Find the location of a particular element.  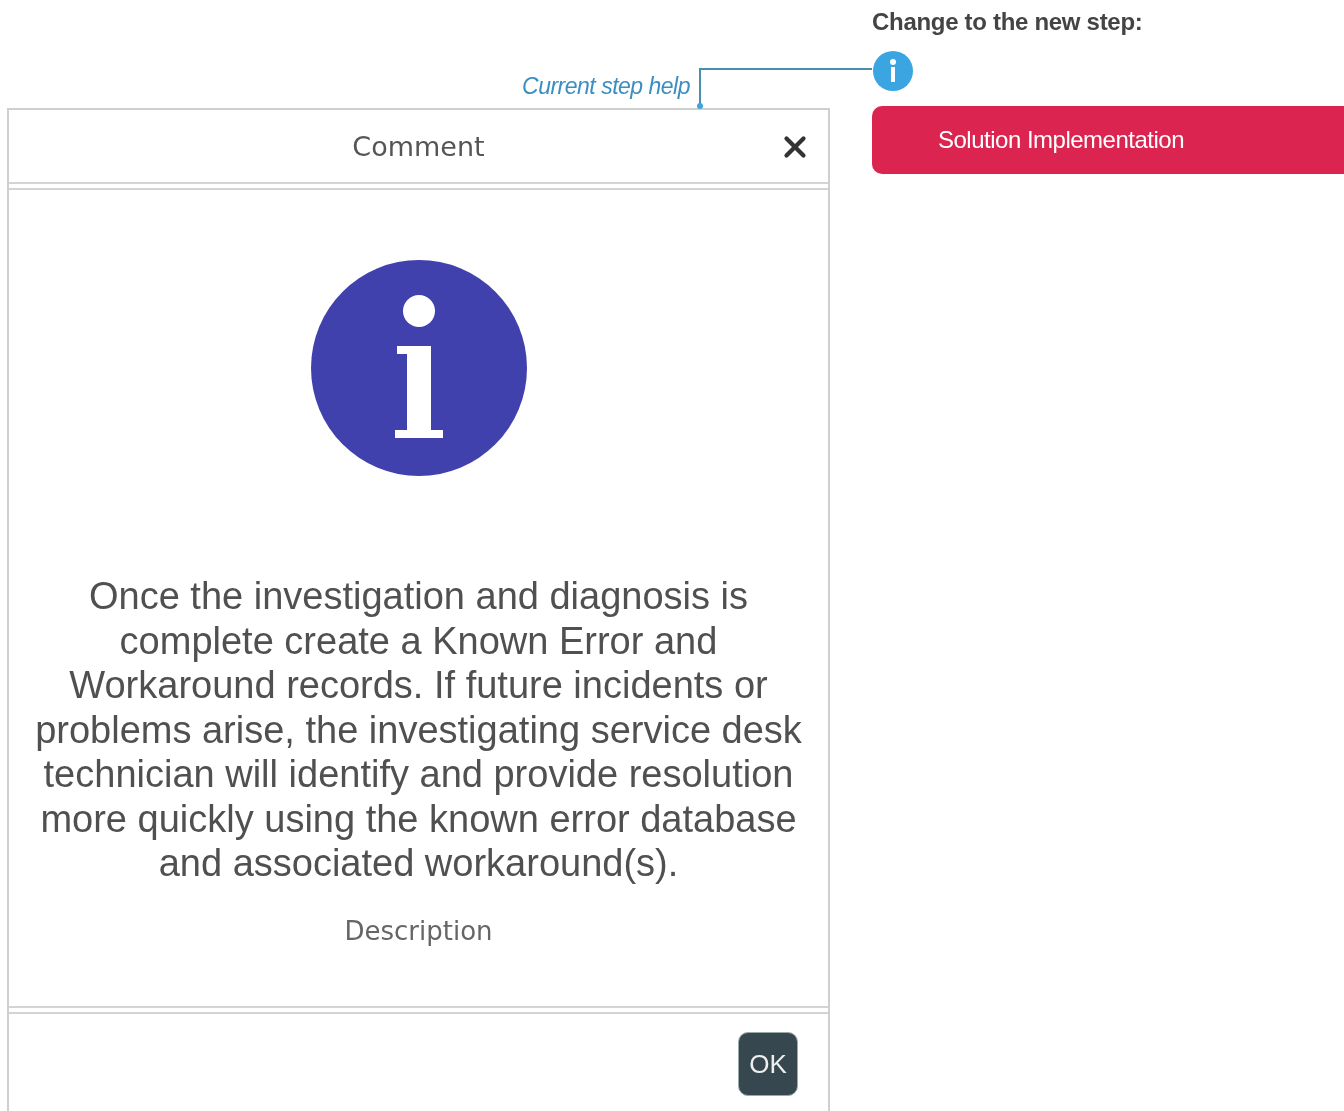

ok-button: OK is located at coordinates (768, 1064).